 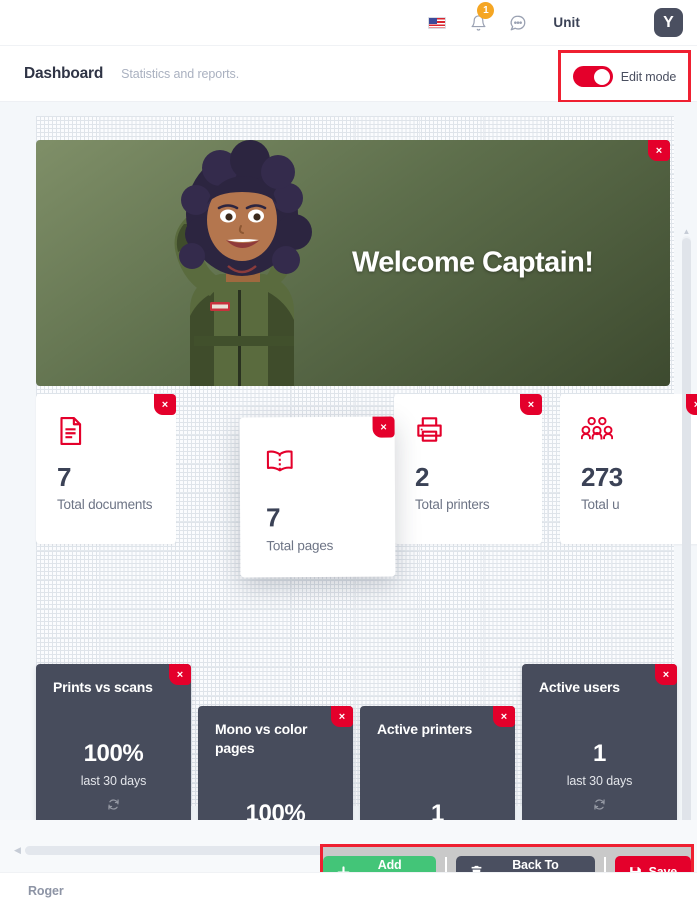 What do you see at coordinates (106, 469) in the screenshot?
I see `stat-card-total-documents: 7 Total documents ×` at bounding box center [106, 469].